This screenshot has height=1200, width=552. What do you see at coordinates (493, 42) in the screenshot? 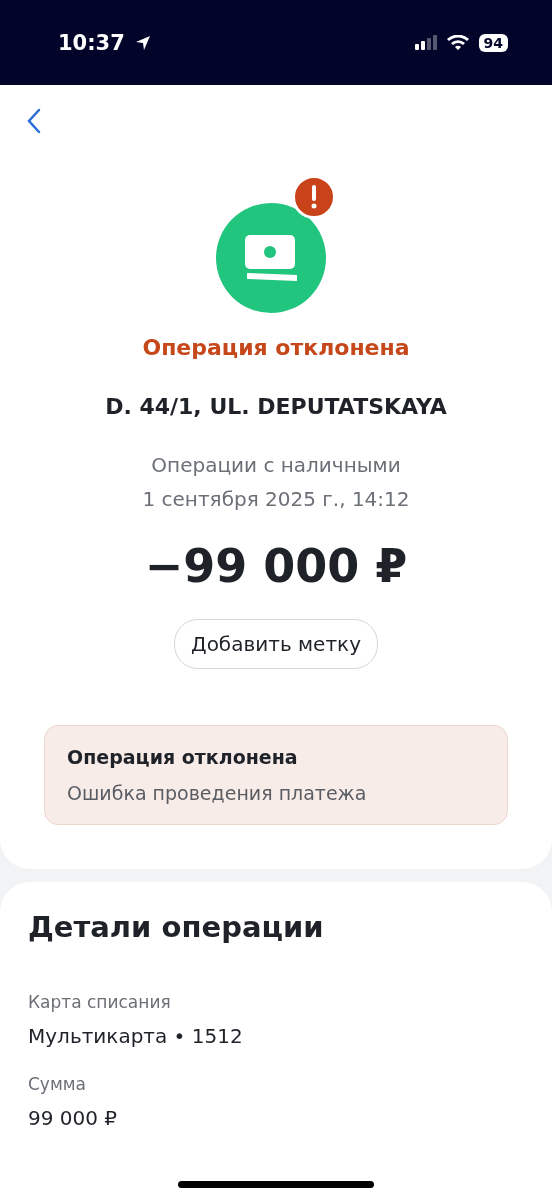
I see `battery-indicator: 94` at bounding box center [493, 42].